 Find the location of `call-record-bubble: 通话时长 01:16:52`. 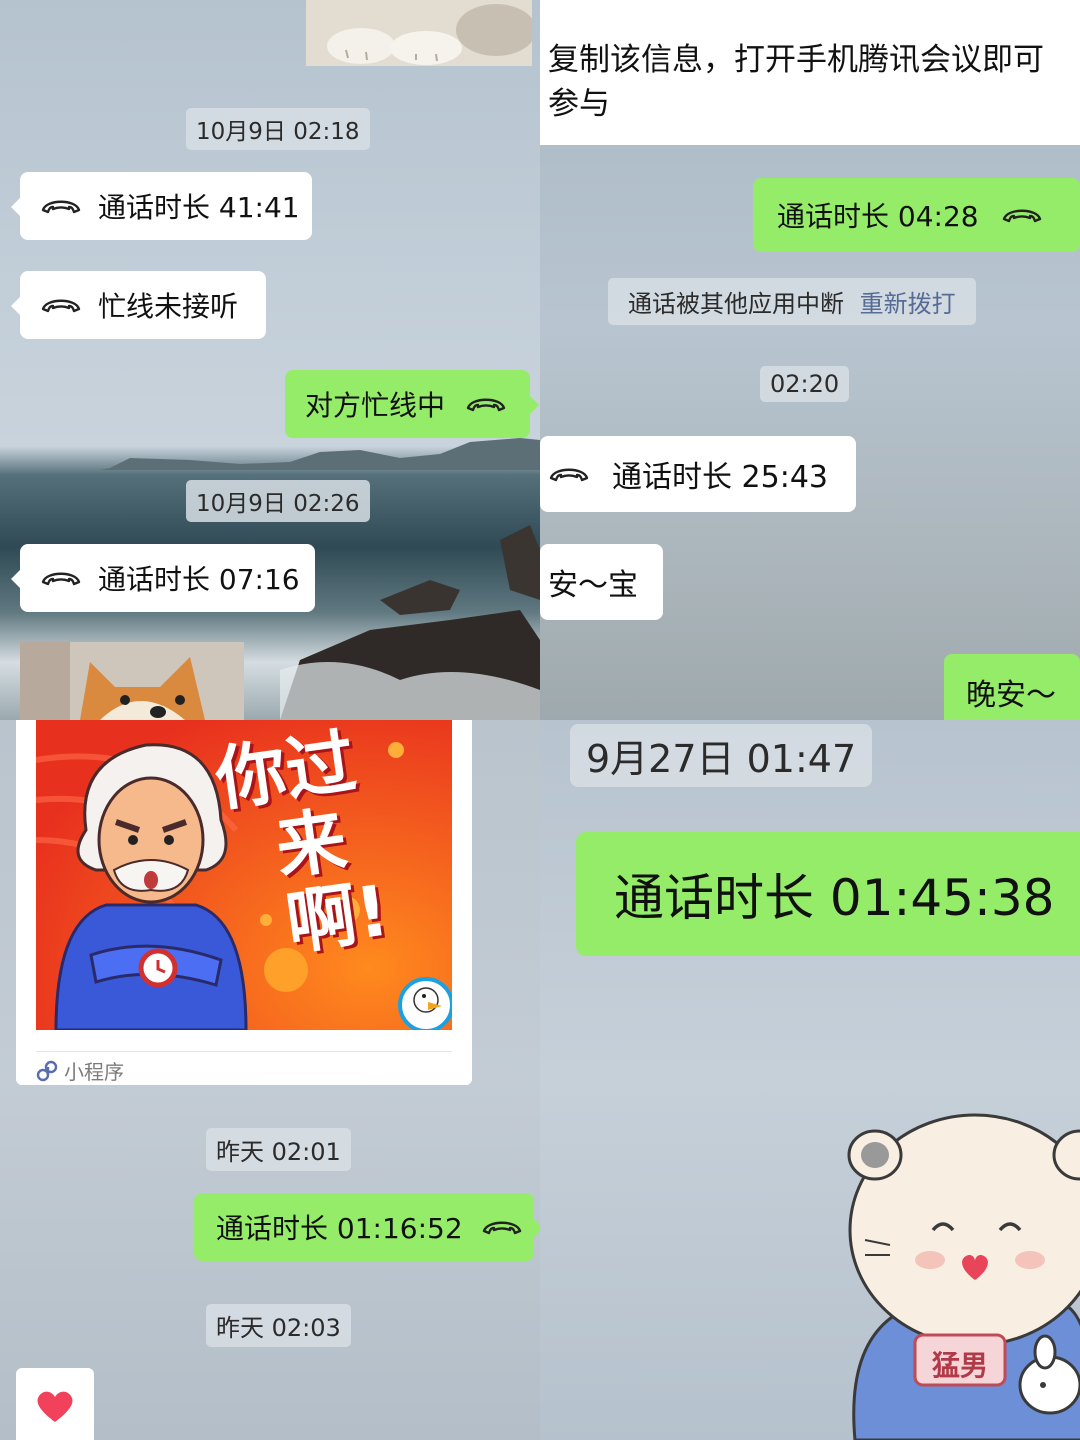

call-record-bubble: 通话时长 01:16:52 is located at coordinates (367, 1227).